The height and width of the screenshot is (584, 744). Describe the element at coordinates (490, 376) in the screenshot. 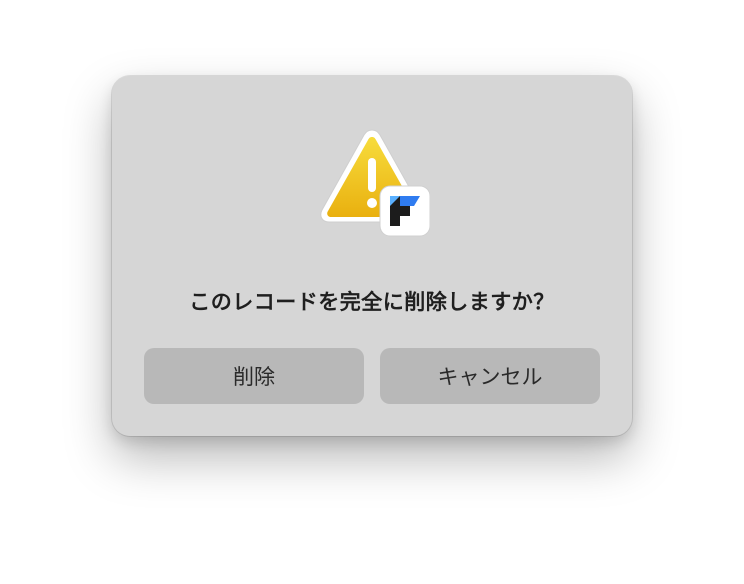

I see `cancel-button: キャンセル` at that location.